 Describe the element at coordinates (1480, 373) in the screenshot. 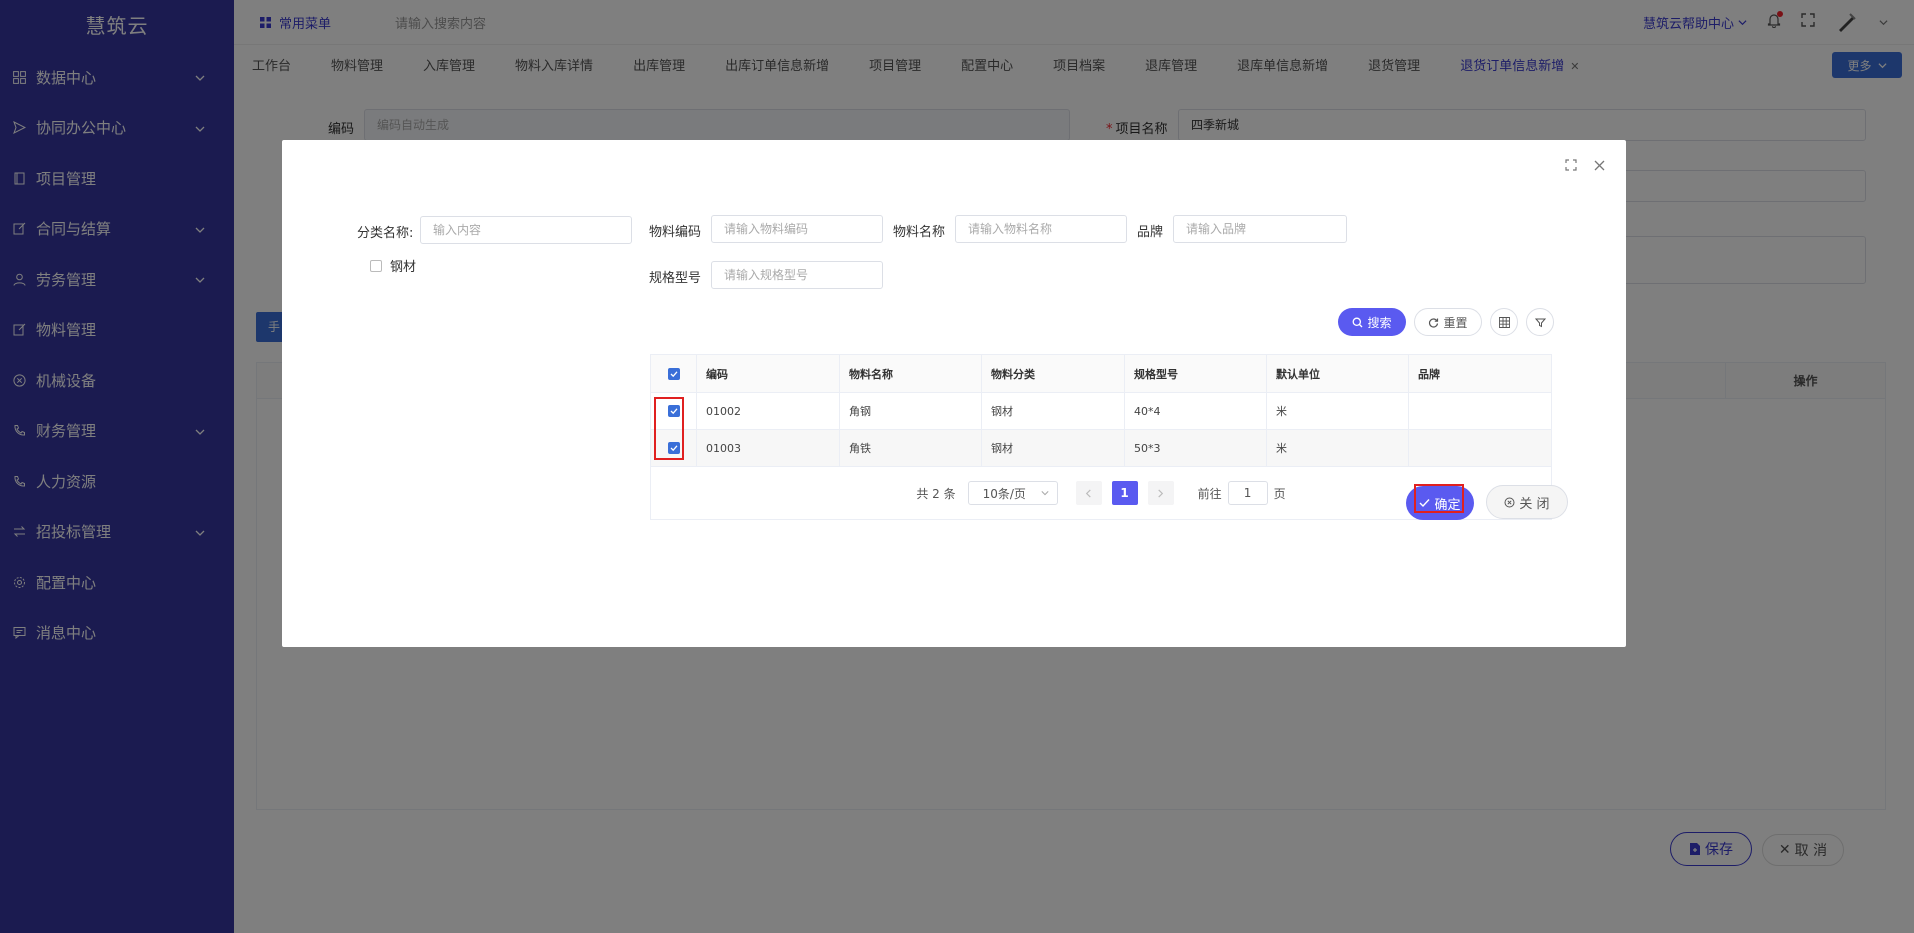

I see `header-brand: 品牌` at that location.